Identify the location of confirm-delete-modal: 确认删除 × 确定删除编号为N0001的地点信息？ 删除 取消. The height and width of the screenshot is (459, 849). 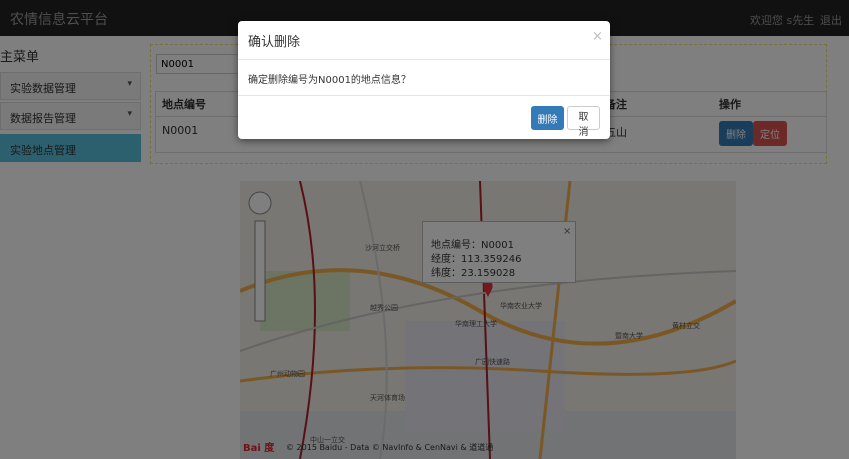
(424, 80).